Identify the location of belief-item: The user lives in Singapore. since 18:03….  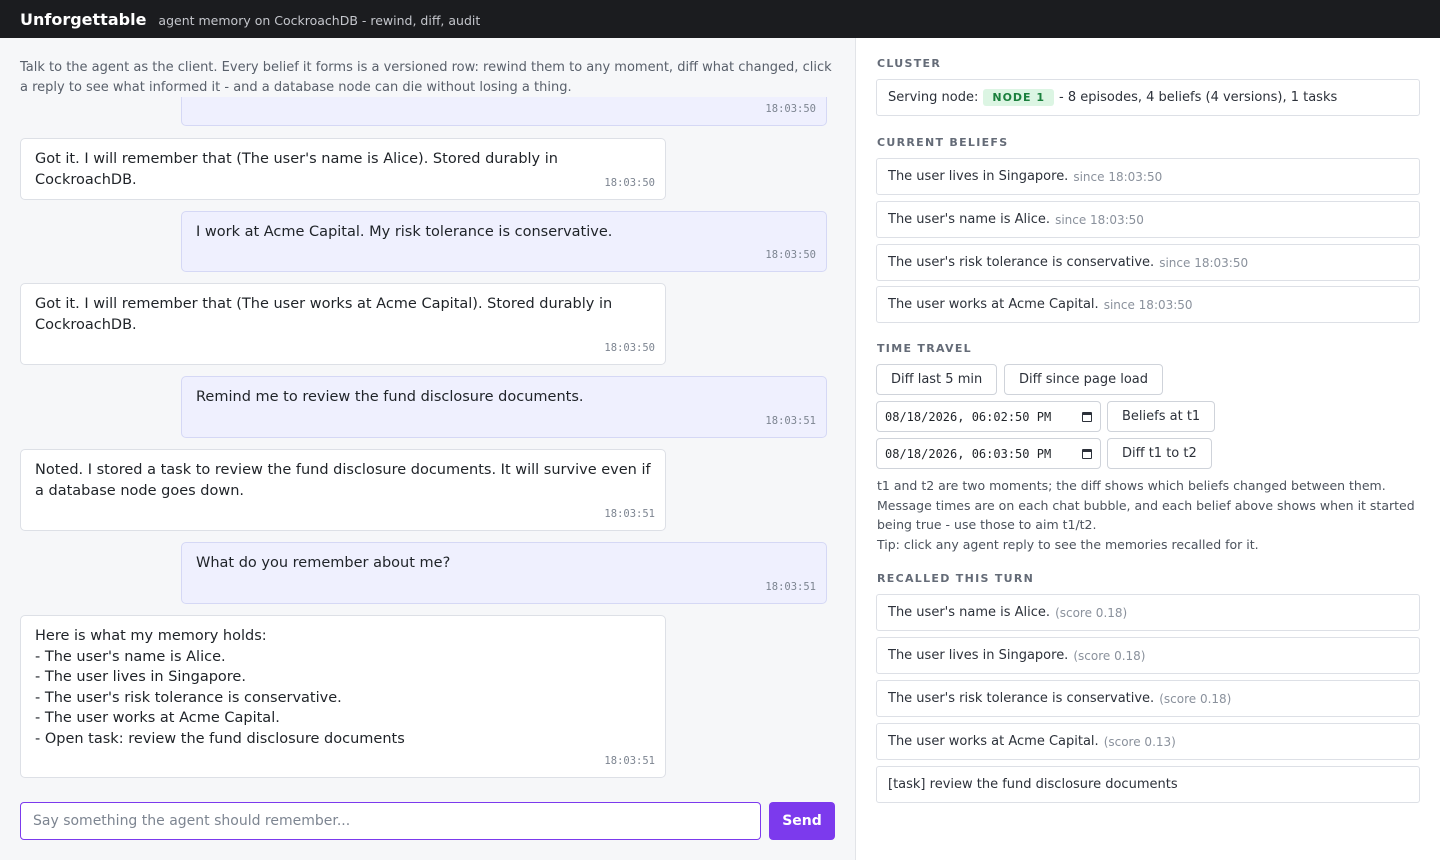
(1148, 176).